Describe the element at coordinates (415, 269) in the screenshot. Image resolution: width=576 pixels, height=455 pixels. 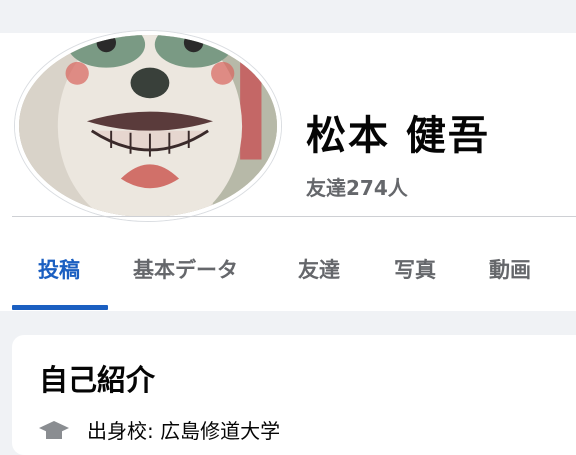
I see `tab-photos: 写真` at that location.